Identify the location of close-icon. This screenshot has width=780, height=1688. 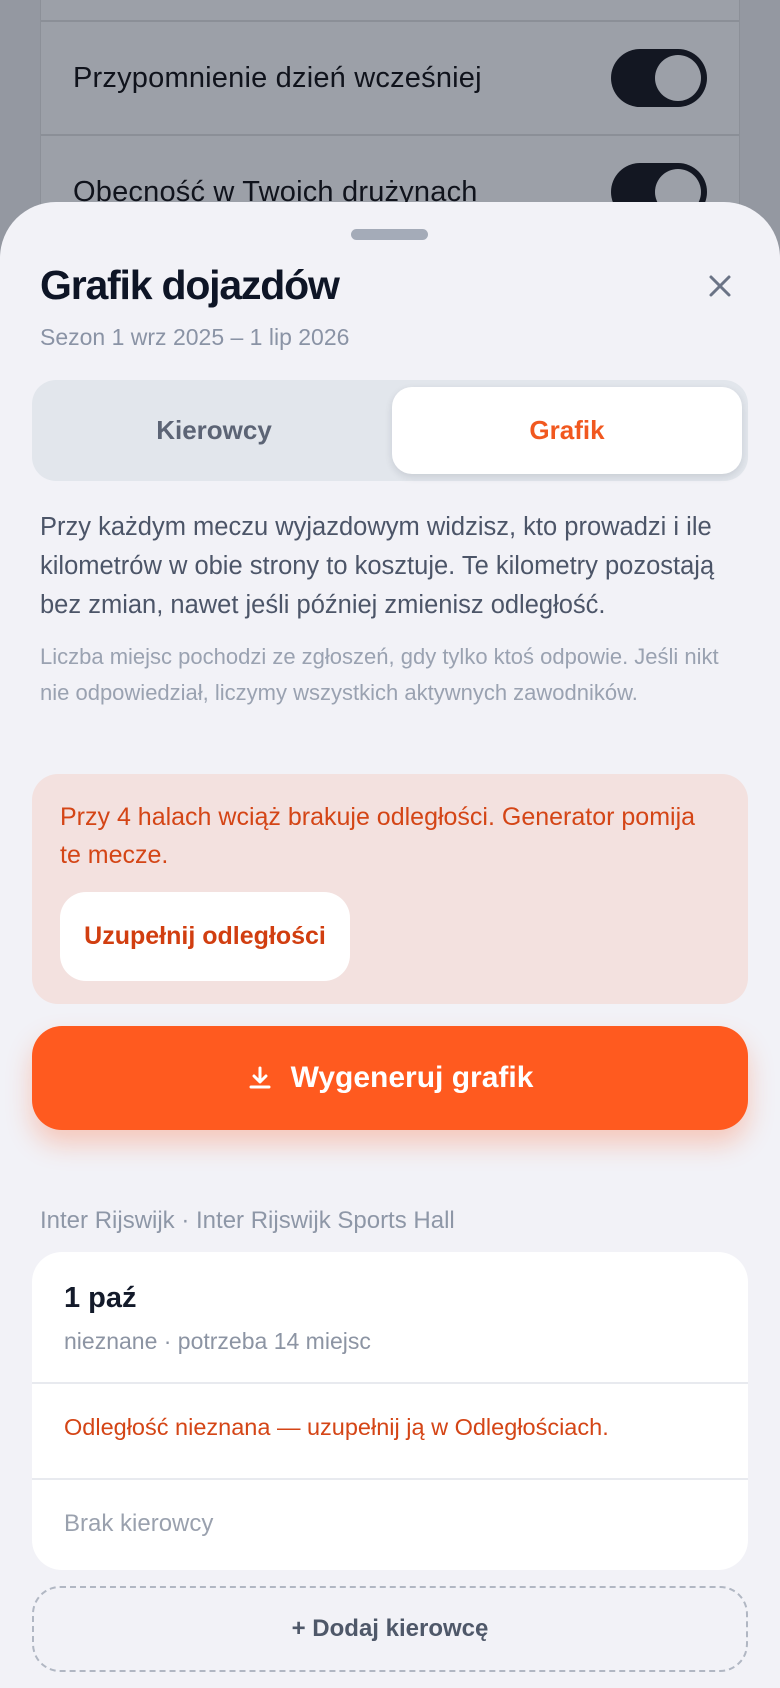
(720, 286).